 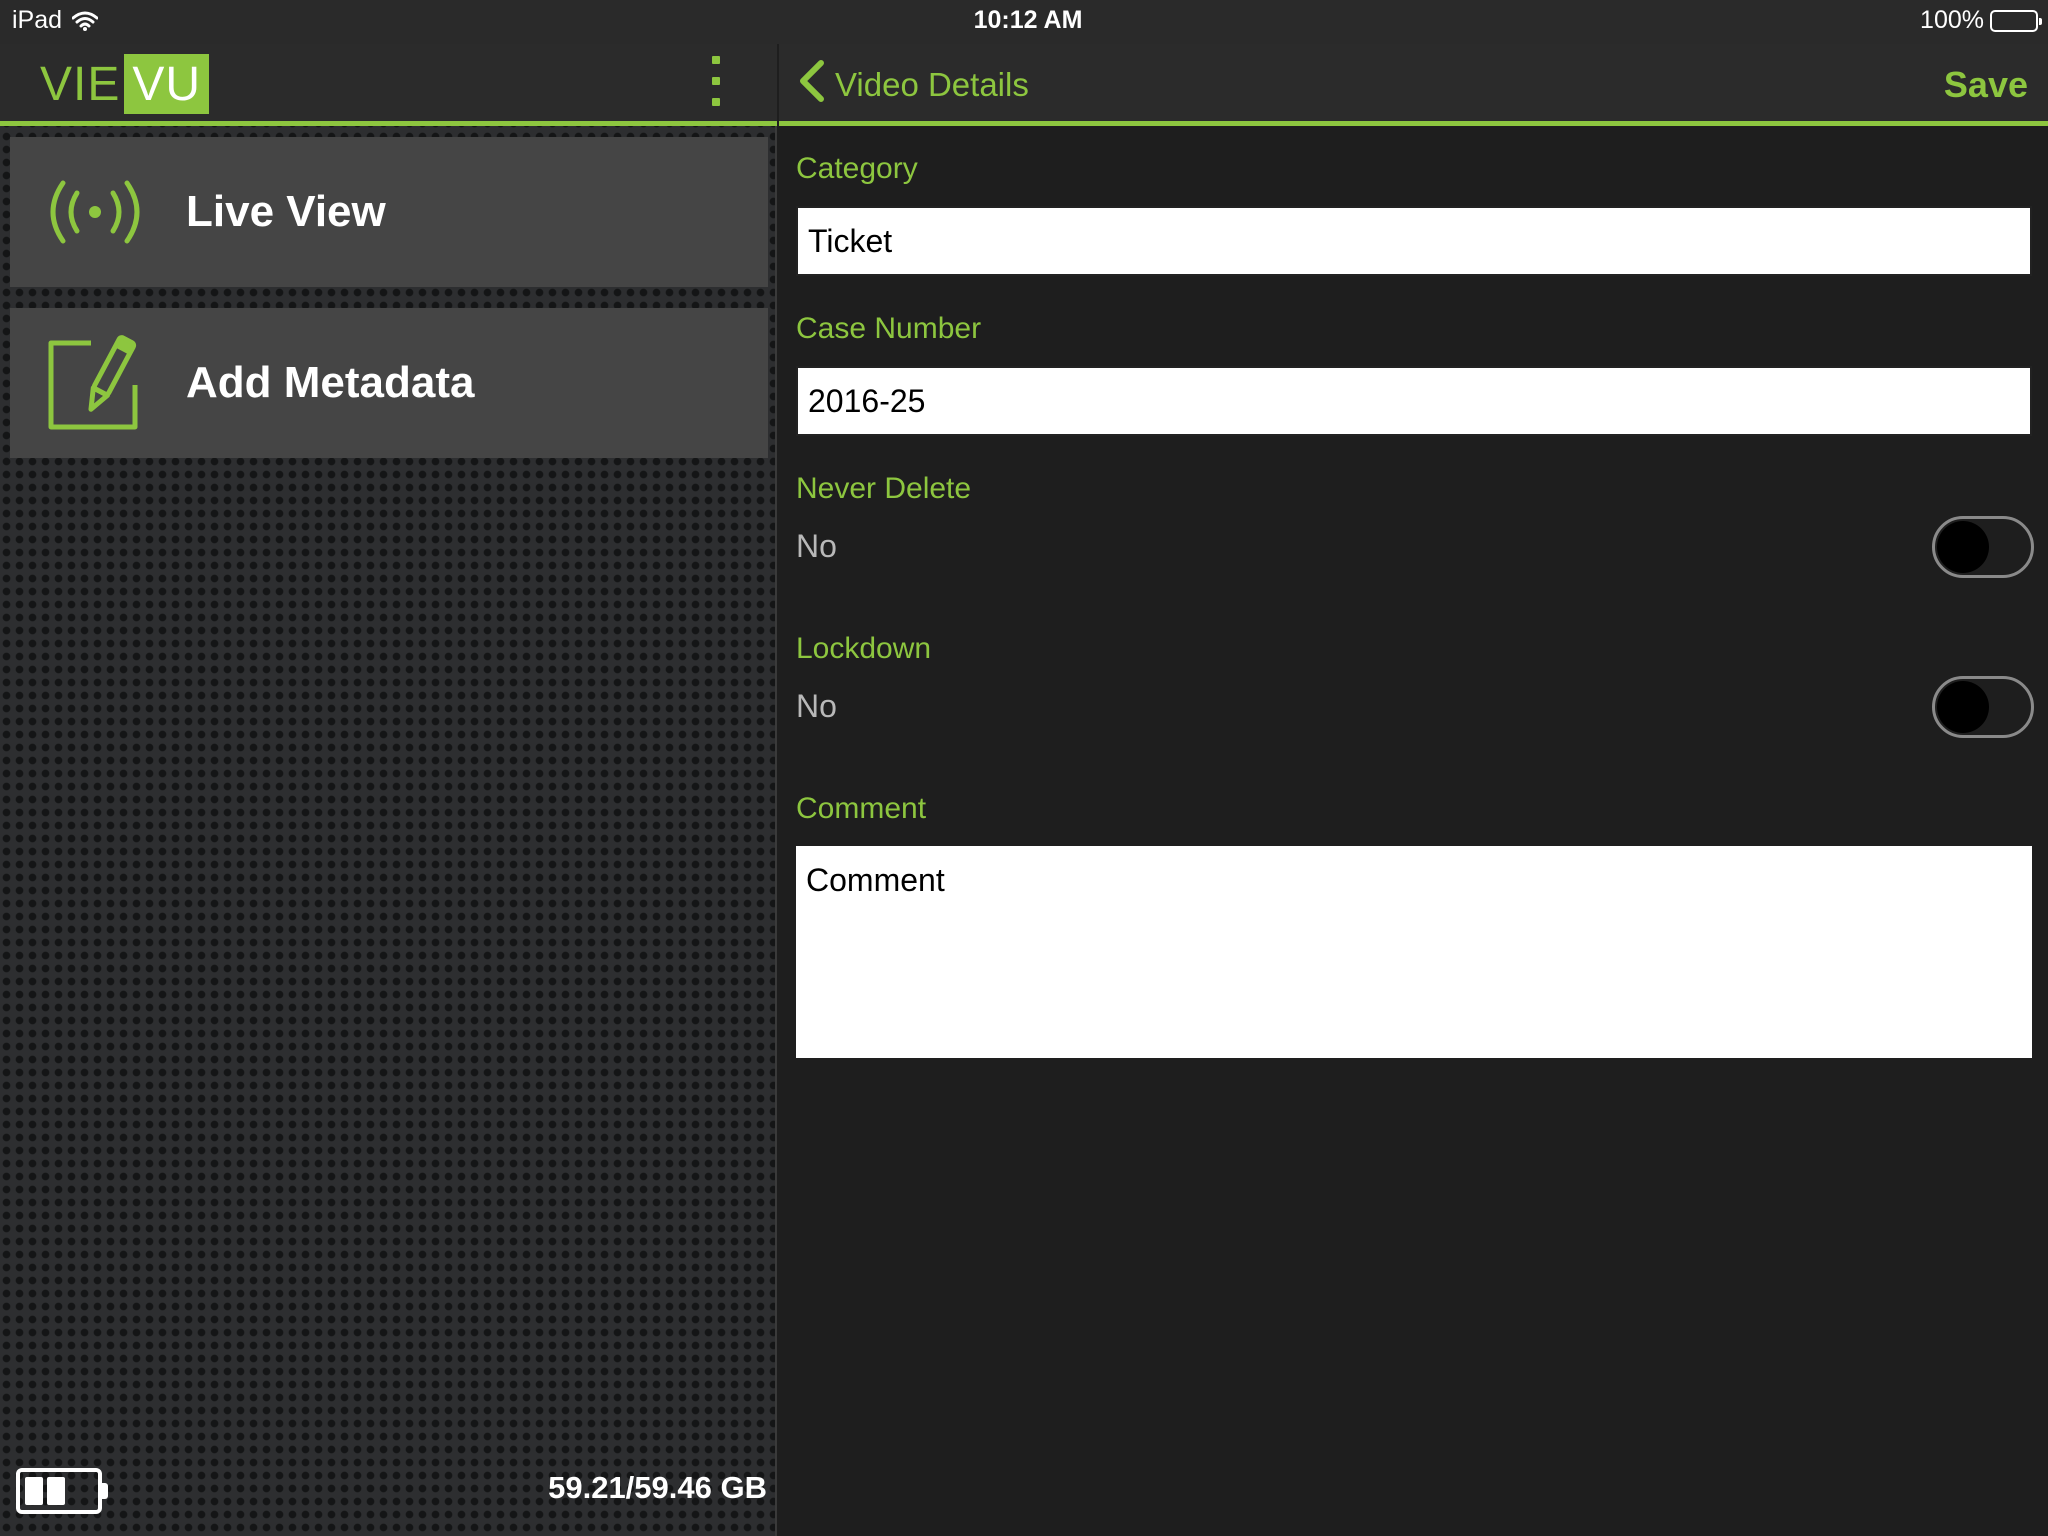 I want to click on sidebar-header: VIE VU, so click(x=388, y=85).